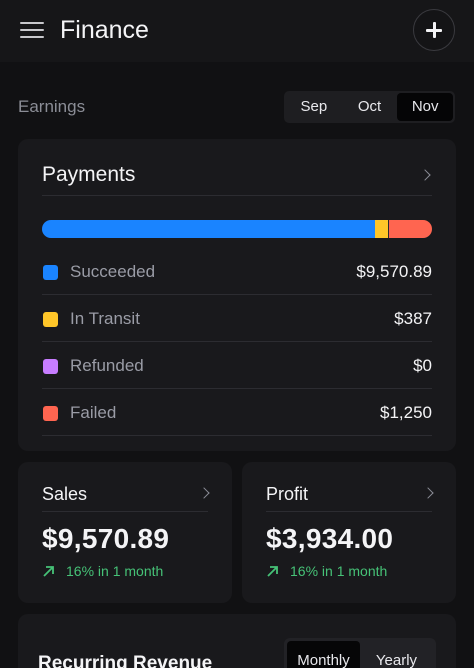 This screenshot has height=668, width=474. Describe the element at coordinates (237, 318) in the screenshot. I see `legend-row-in-transit: In Transit $387` at that location.